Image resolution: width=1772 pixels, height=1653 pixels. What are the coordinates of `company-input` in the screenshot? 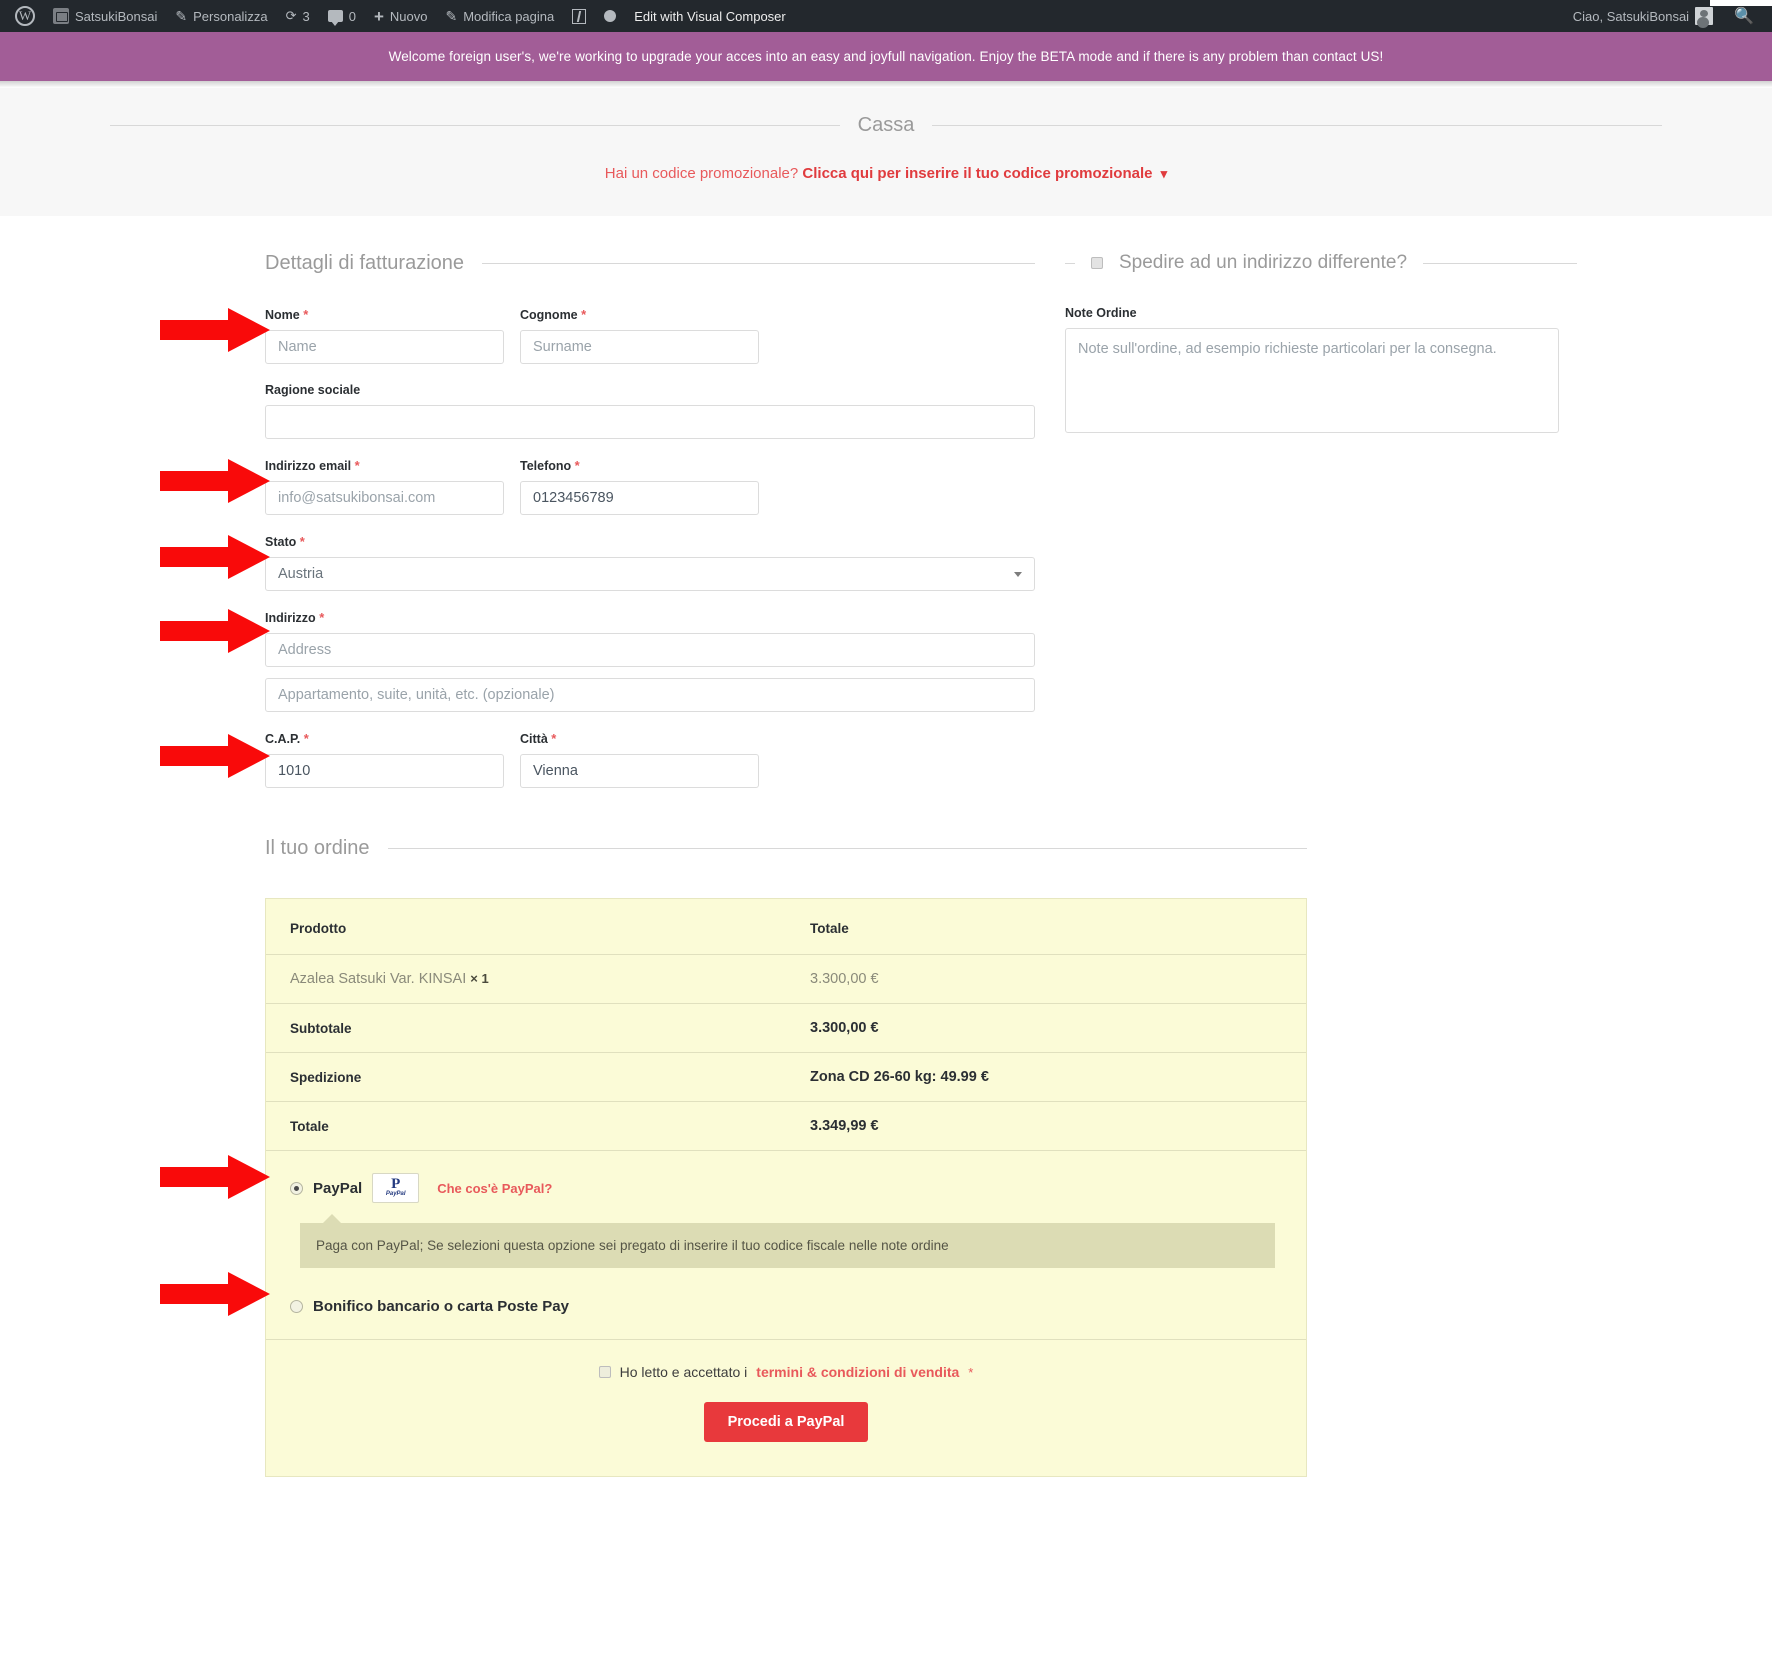 It's located at (650, 422).